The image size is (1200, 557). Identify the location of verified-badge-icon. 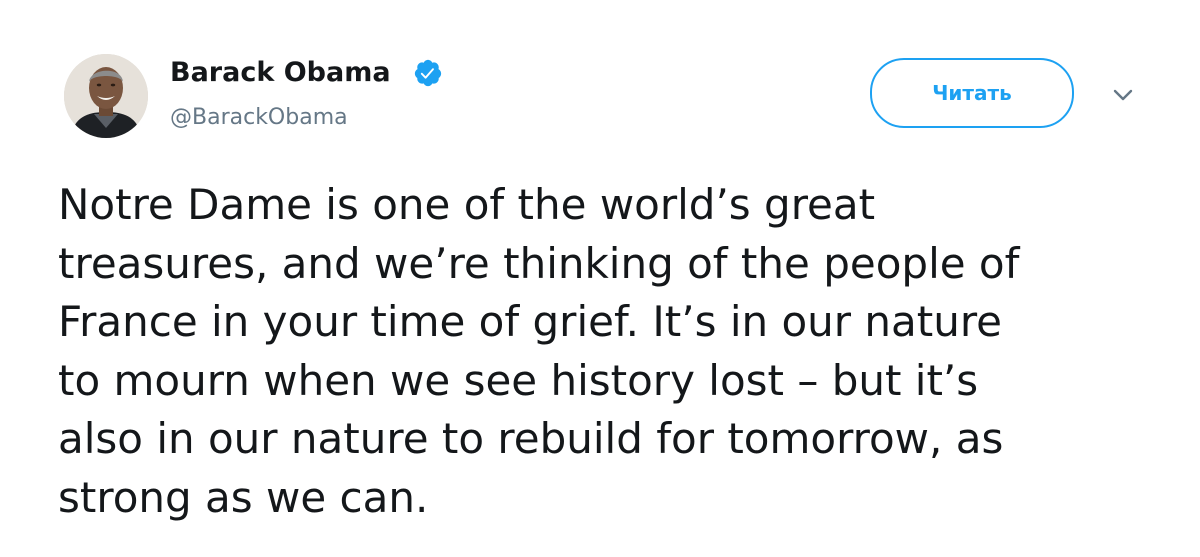
(428, 73).